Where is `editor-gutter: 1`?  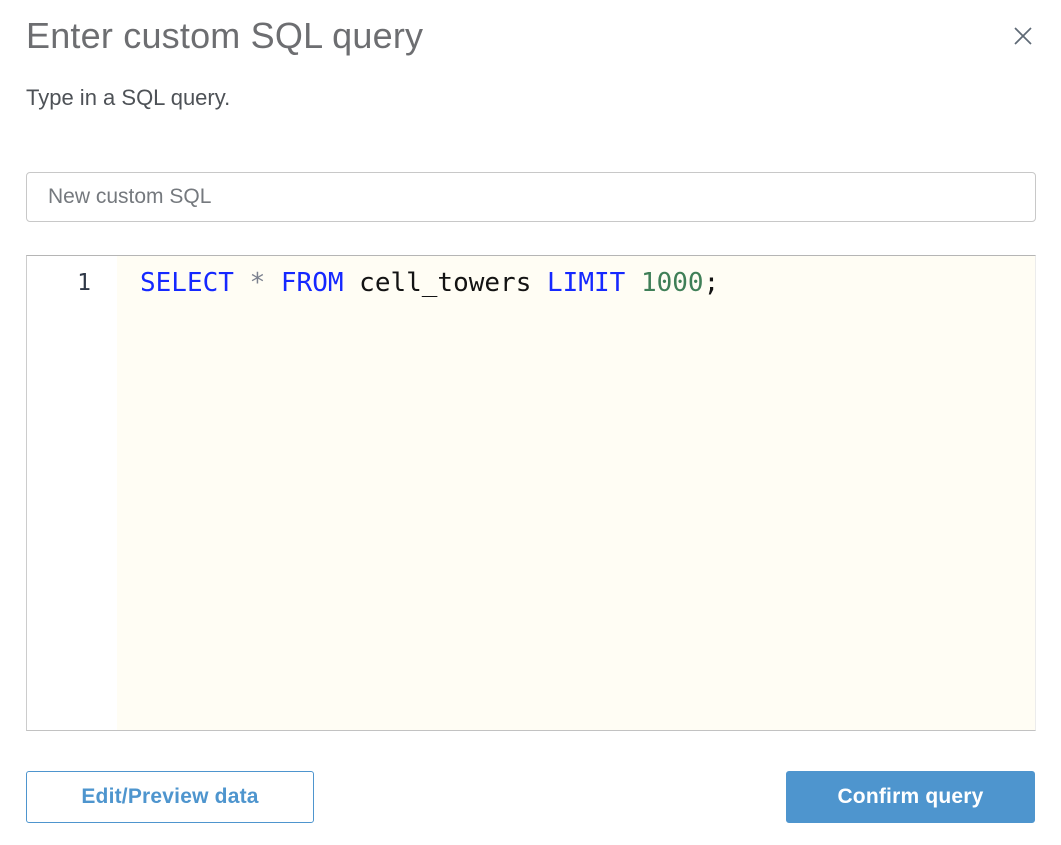
editor-gutter: 1 is located at coordinates (72, 493).